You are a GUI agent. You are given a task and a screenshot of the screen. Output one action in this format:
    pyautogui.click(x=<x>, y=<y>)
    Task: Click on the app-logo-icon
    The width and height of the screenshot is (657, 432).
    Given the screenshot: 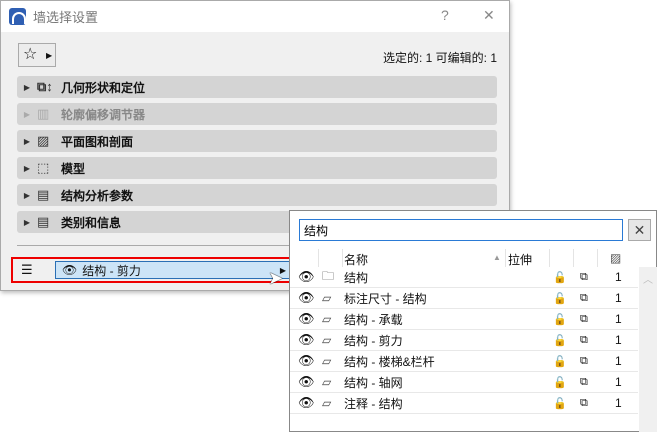 What is the action you would take?
    pyautogui.click(x=17, y=16)
    